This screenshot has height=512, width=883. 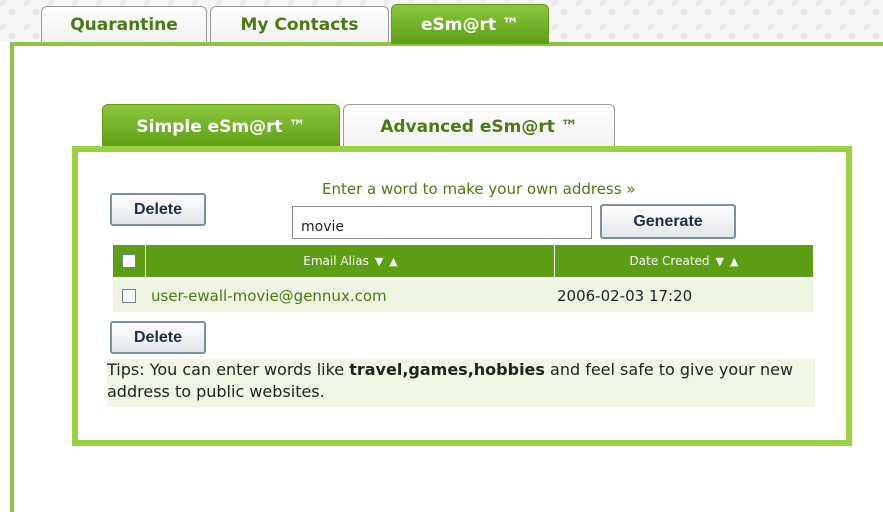 I want to click on word-input, so click(x=442, y=222).